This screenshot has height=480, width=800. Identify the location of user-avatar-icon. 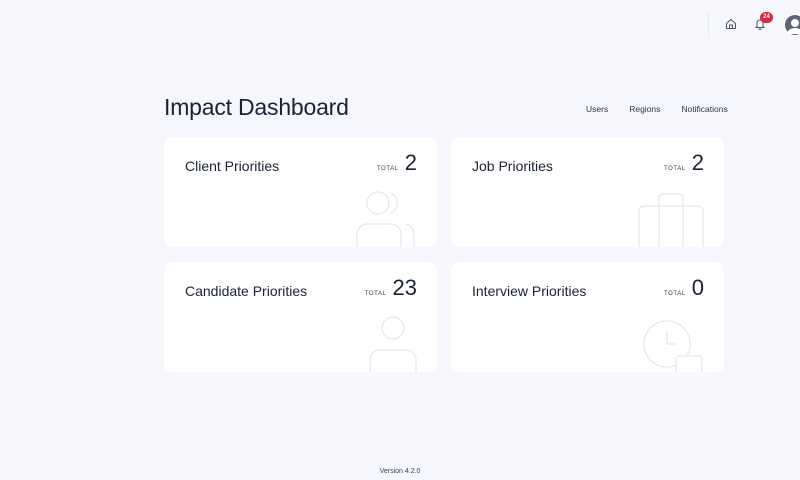
(792, 25).